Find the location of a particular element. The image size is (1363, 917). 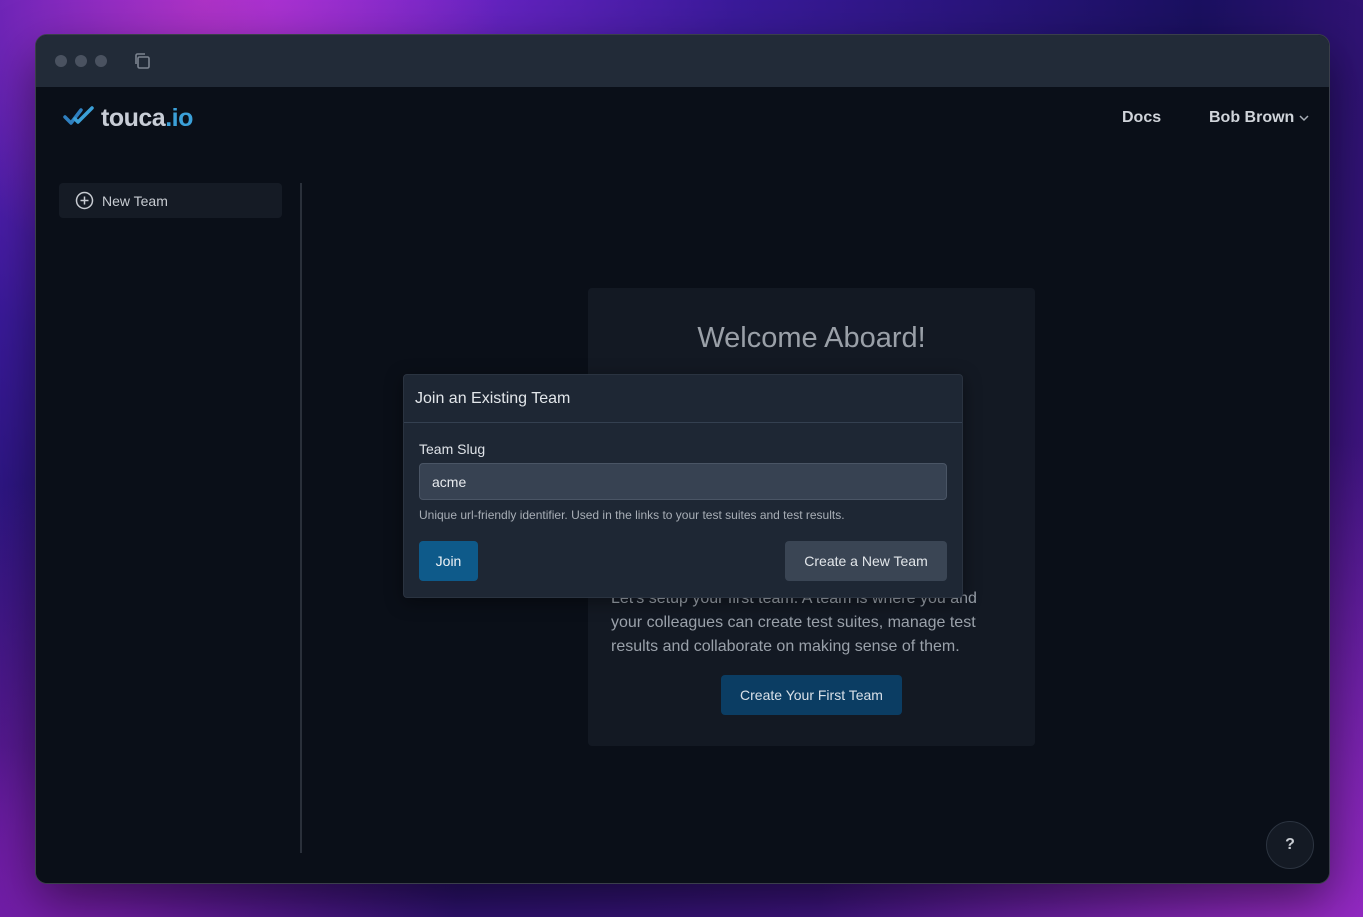

top-navigation: touca.io Docs Bob Brown is located at coordinates (682, 120).